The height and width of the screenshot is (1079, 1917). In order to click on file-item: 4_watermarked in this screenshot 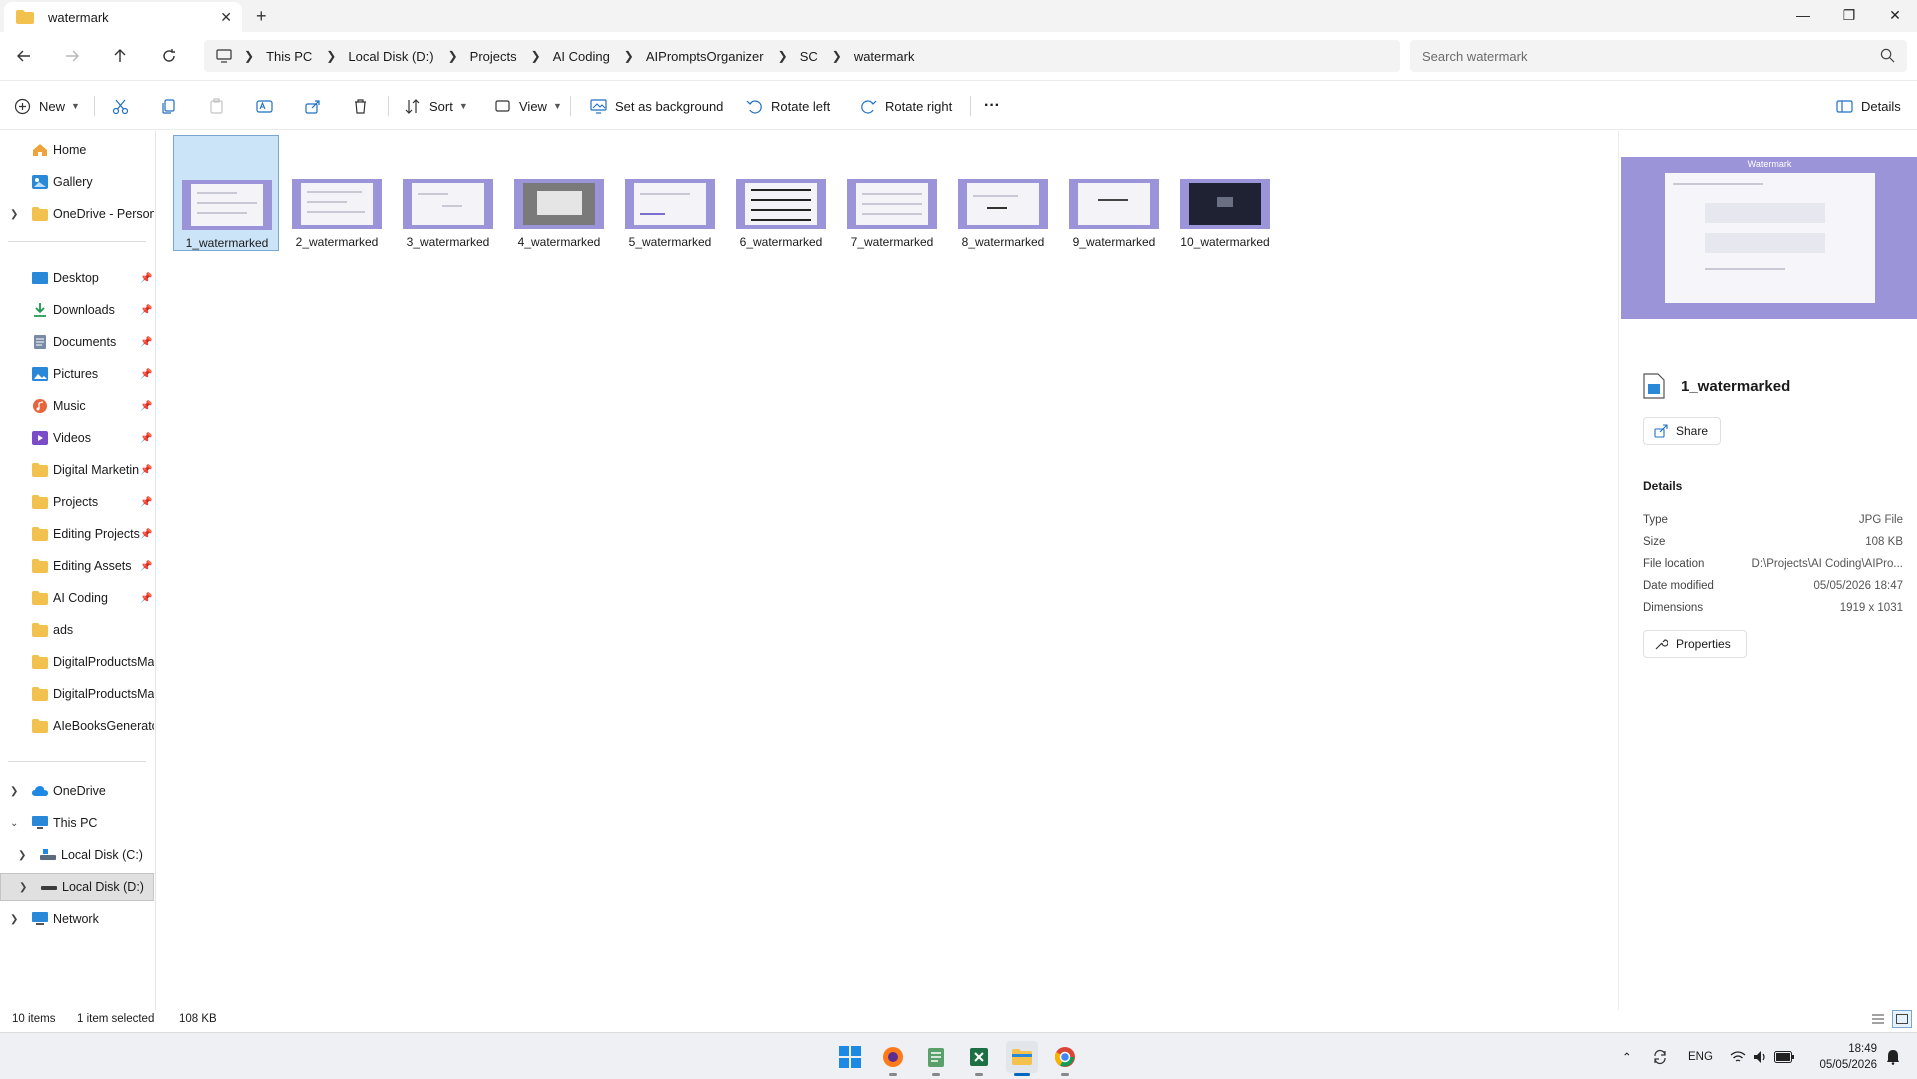, I will do `click(559, 193)`.